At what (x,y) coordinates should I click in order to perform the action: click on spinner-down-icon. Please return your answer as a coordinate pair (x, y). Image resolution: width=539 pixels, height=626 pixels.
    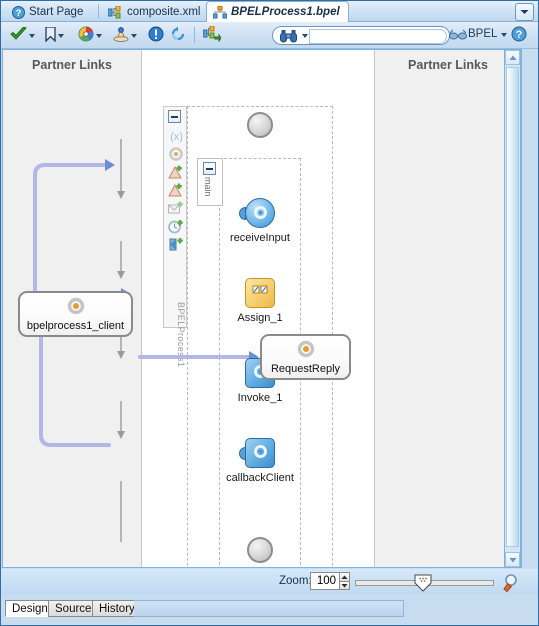
    Looking at the image, I should click on (344, 585).